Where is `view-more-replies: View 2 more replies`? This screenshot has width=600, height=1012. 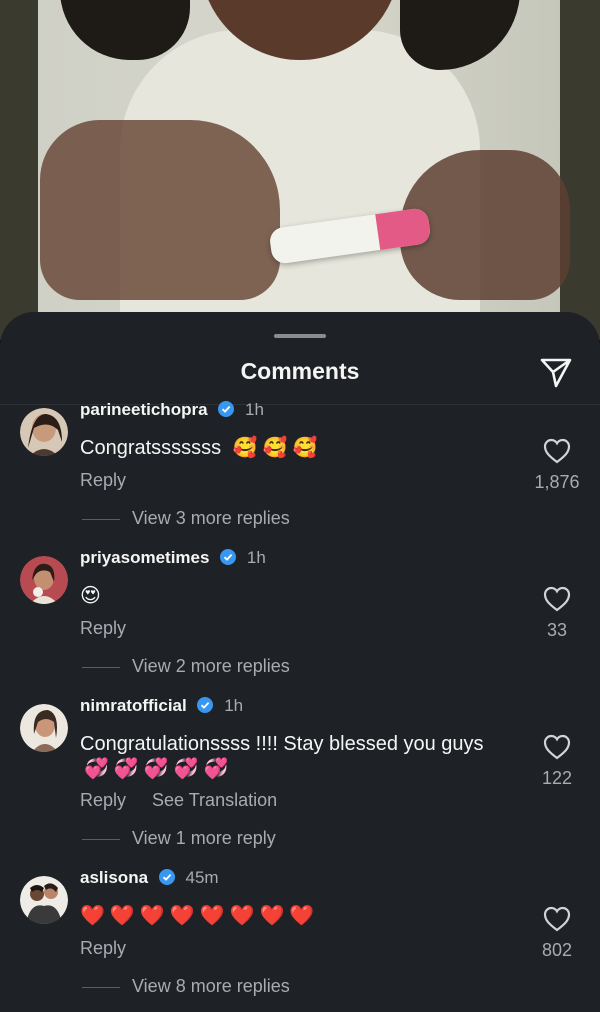 view-more-replies: View 2 more replies is located at coordinates (186, 666).